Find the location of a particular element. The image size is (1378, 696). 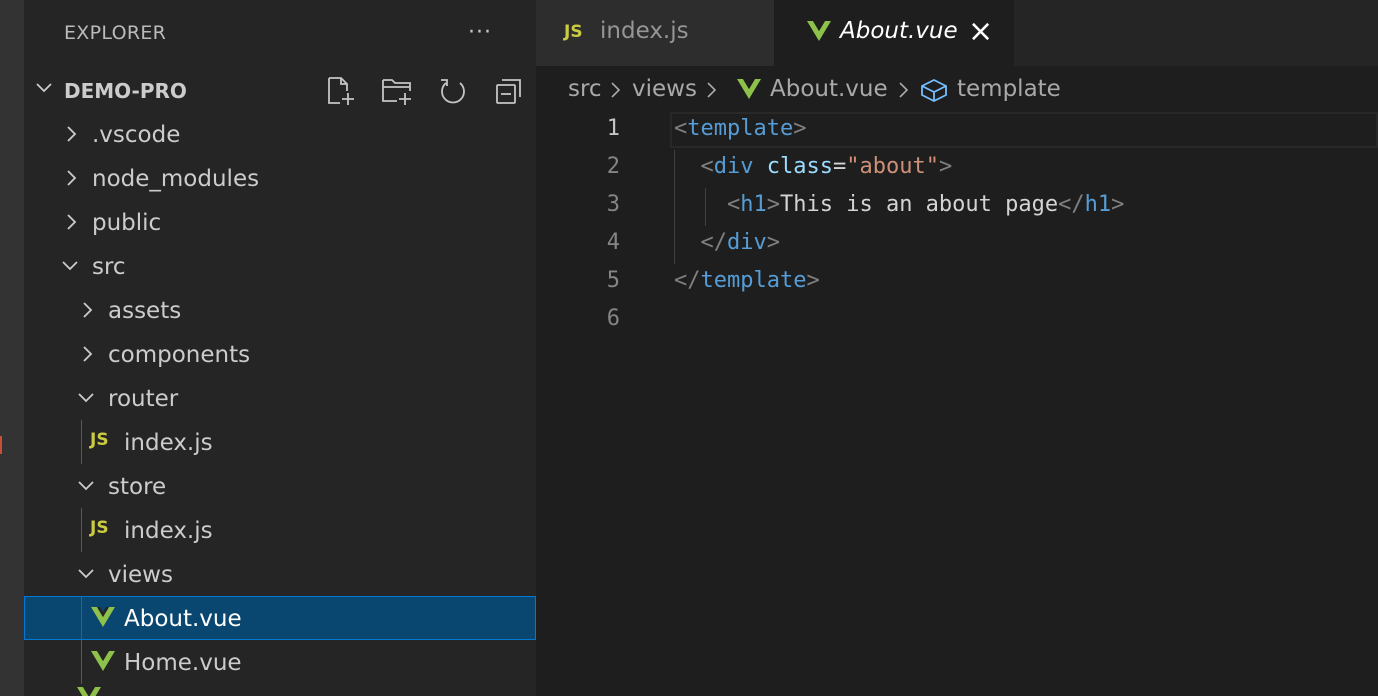

explorer-title: EXPLORER is located at coordinates (115, 33).